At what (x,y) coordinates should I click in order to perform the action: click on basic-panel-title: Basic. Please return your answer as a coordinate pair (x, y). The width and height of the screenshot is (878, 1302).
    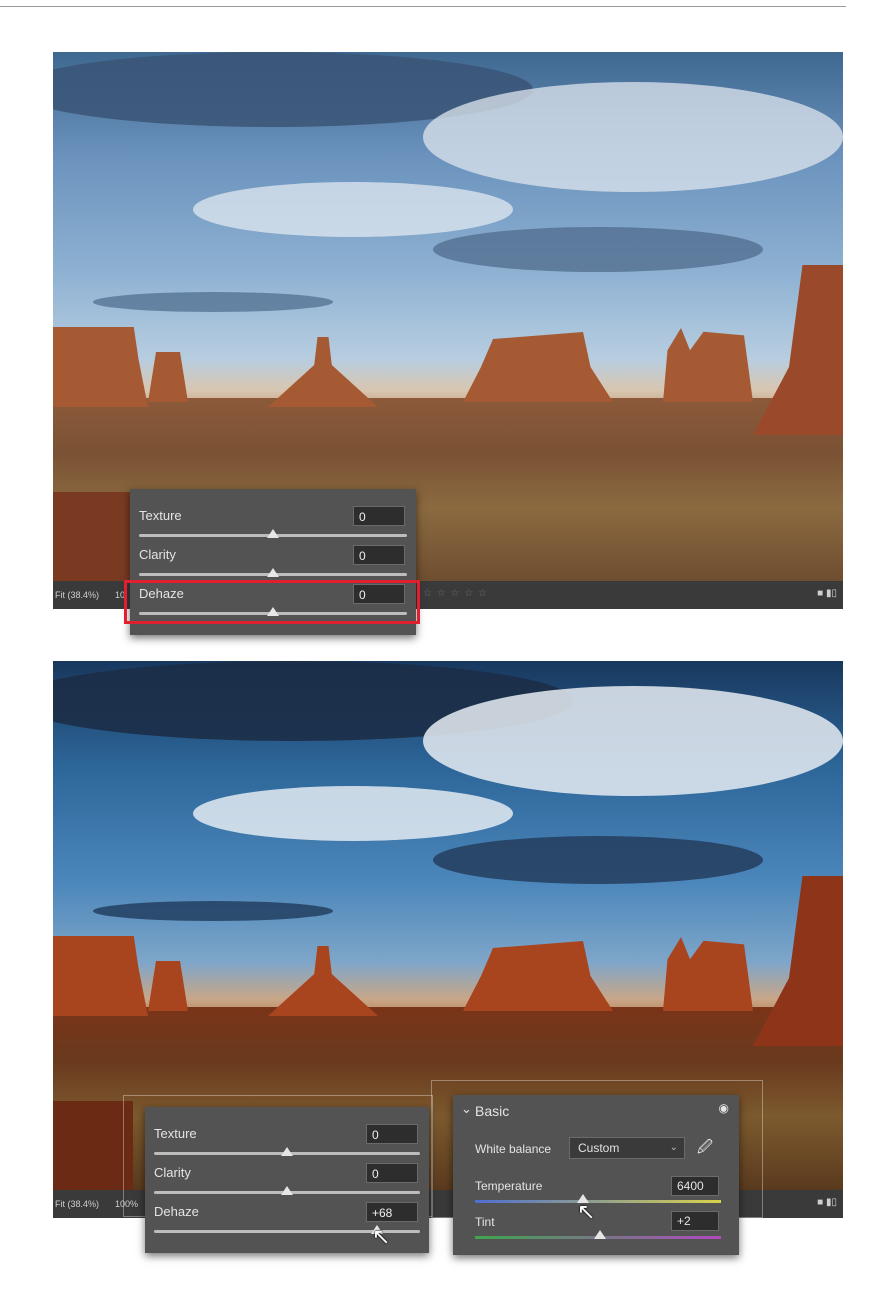
    Looking at the image, I should click on (492, 1111).